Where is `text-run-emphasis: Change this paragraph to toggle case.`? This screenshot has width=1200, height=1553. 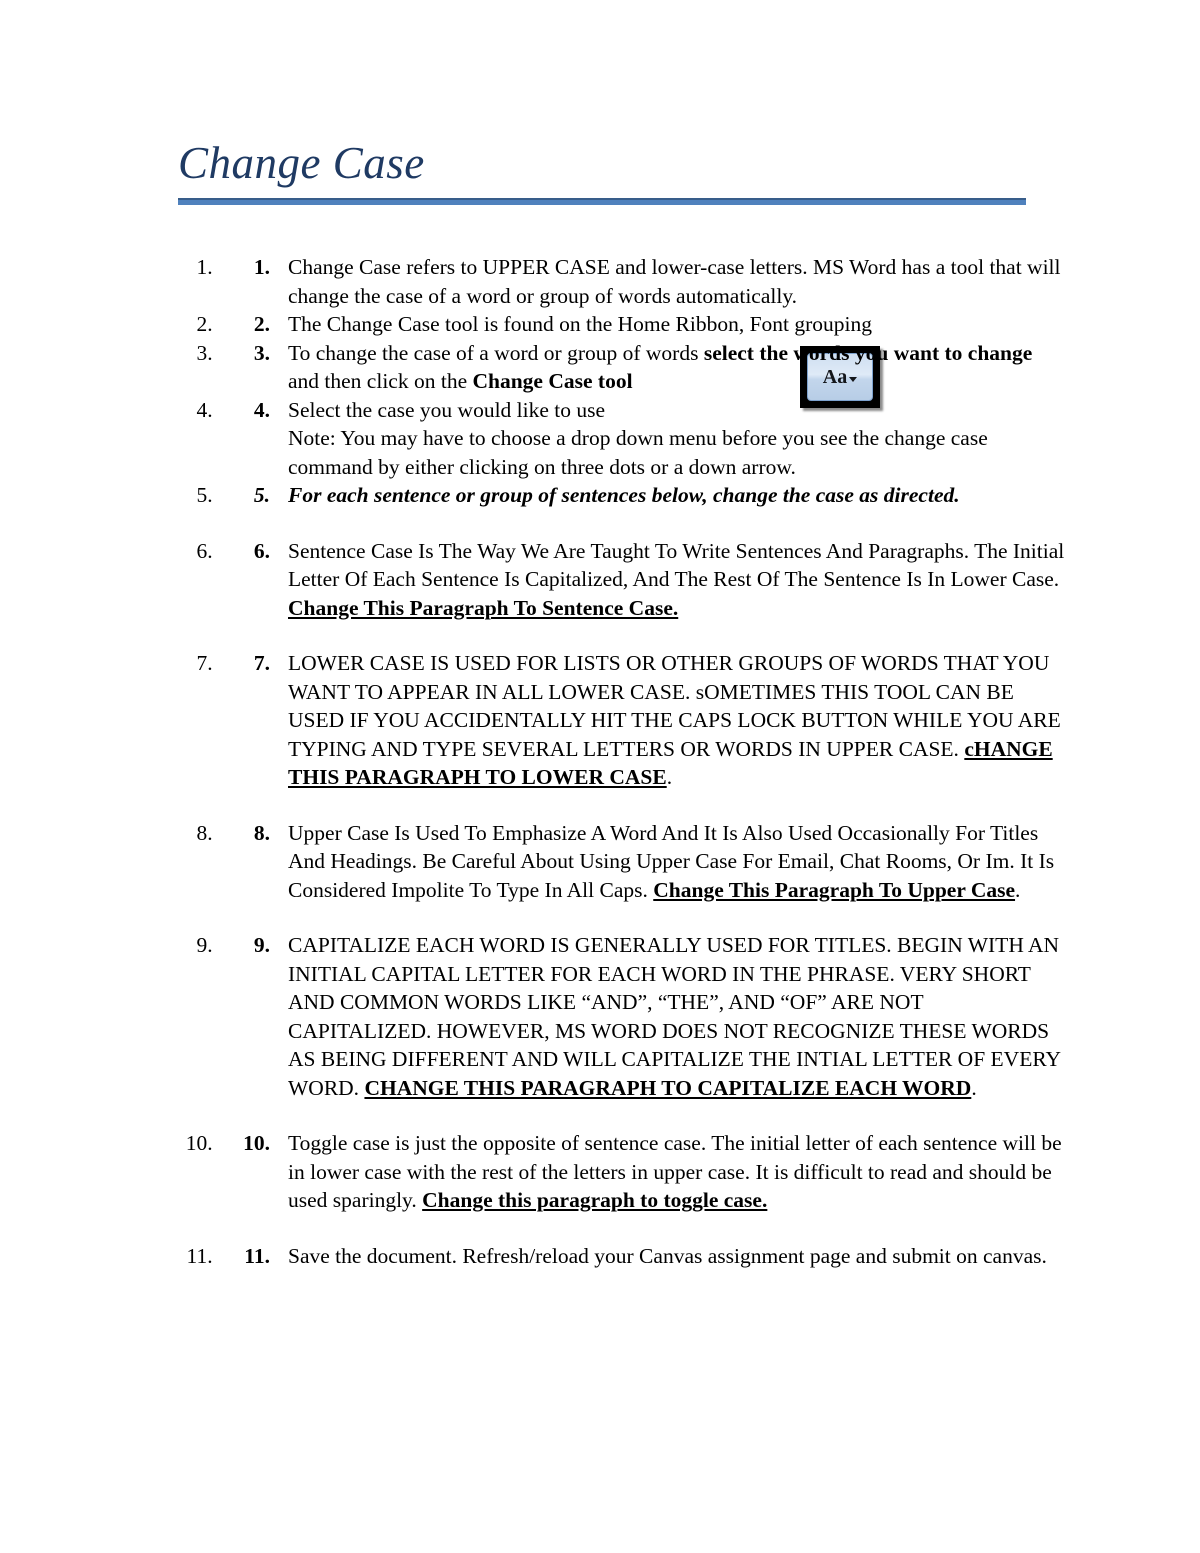 text-run-emphasis: Change this paragraph to toggle case. is located at coordinates (595, 1200).